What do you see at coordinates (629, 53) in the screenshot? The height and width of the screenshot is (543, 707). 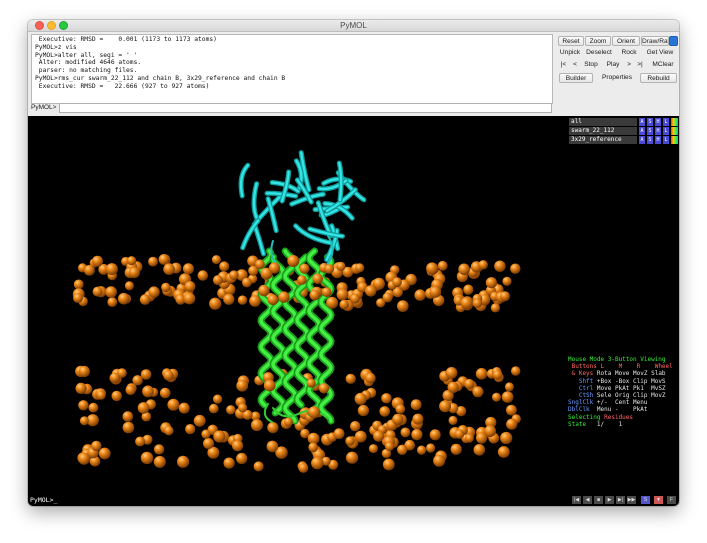 I see `rock-button: Rock` at bounding box center [629, 53].